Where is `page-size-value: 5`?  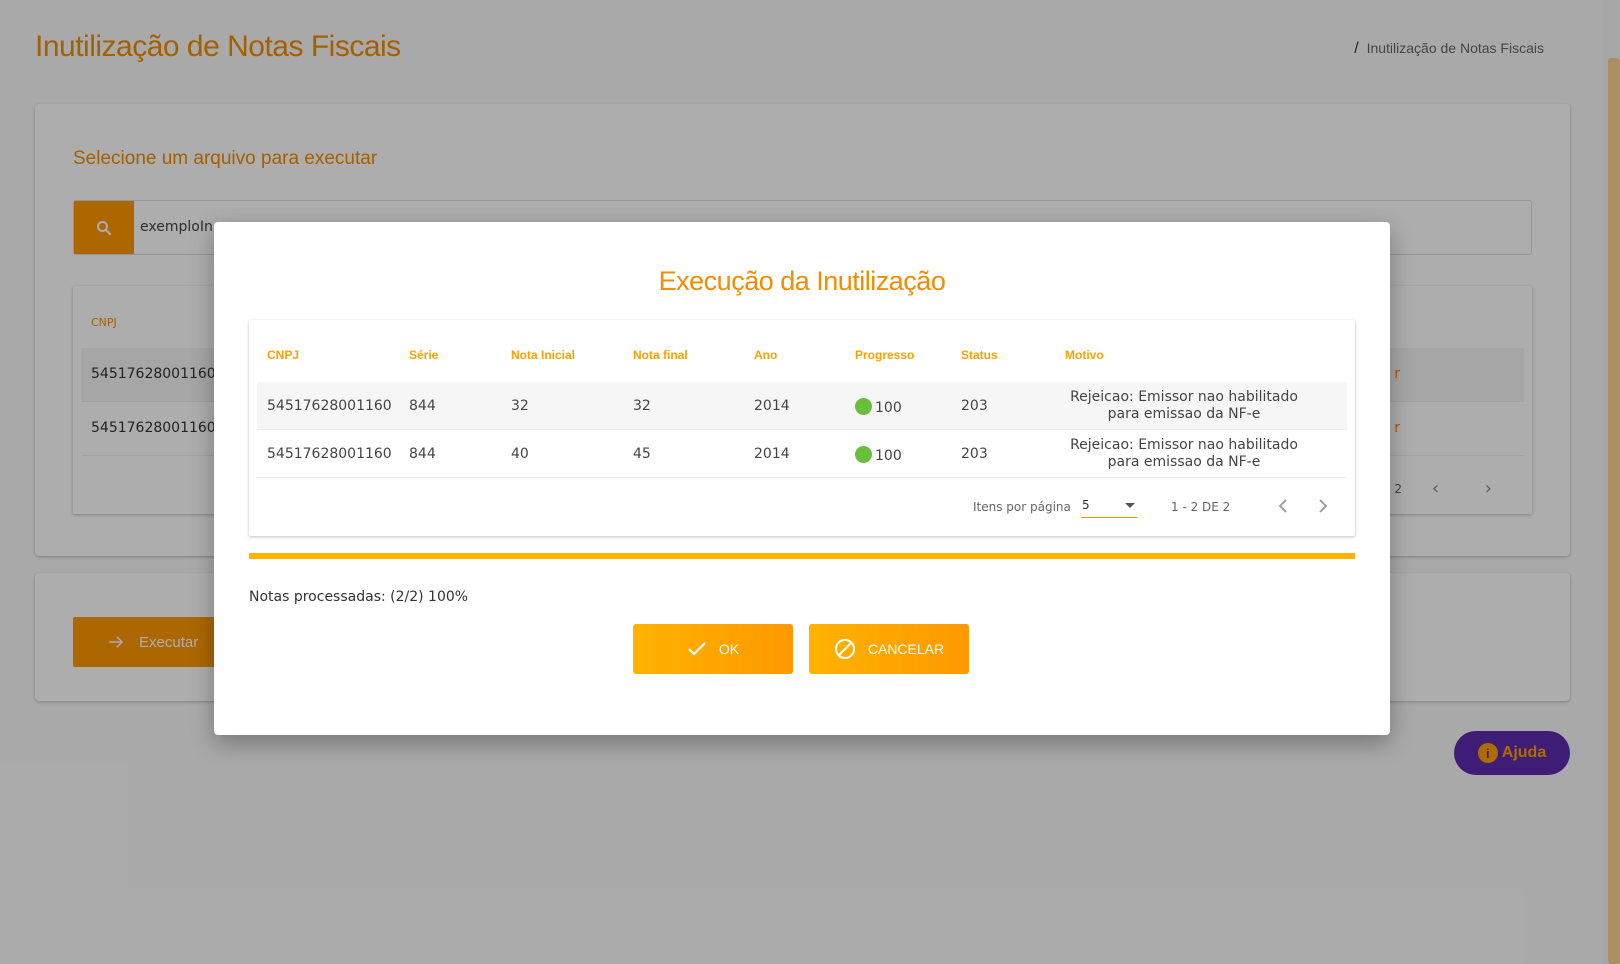 page-size-value: 5 is located at coordinates (1086, 505).